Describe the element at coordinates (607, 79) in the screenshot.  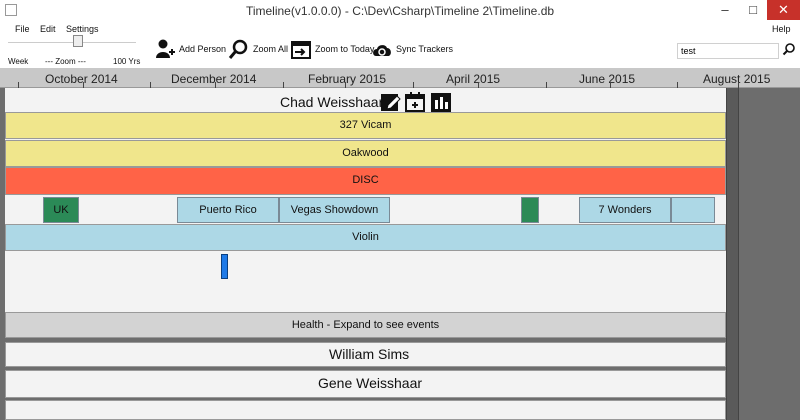
I see `axis-month-label: June 2015` at that location.